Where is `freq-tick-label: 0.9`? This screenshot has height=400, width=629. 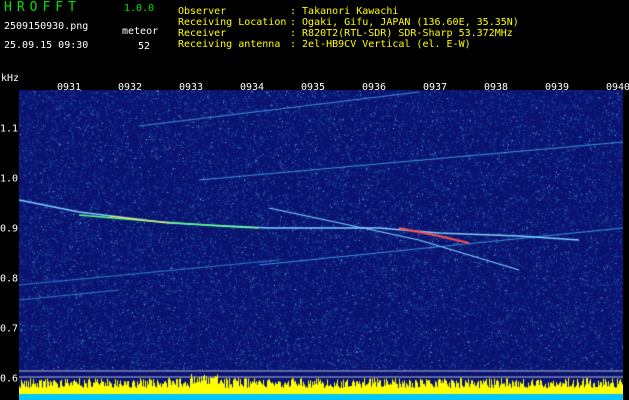 freq-tick-label: 0.9 is located at coordinates (9, 229).